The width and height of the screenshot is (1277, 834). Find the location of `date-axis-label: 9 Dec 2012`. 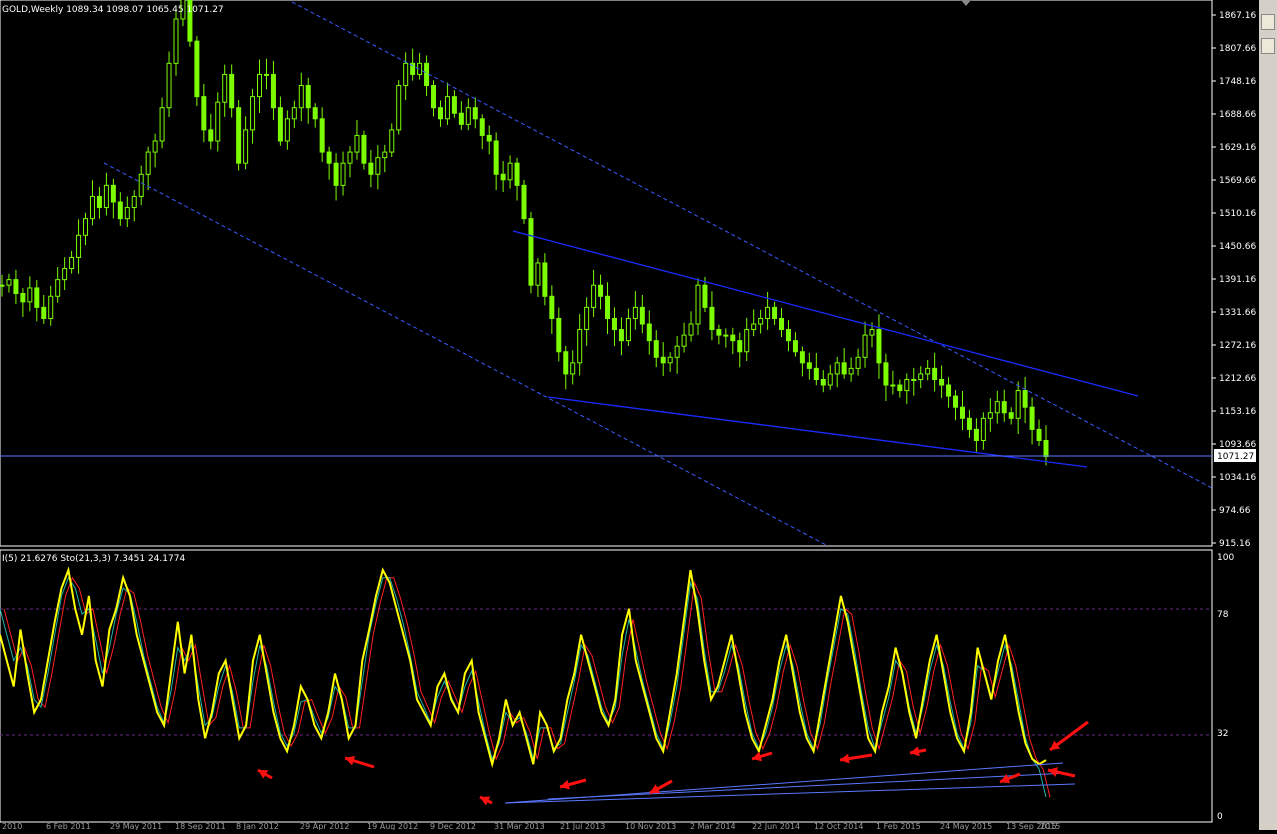

date-axis-label: 9 Dec 2012 is located at coordinates (453, 826).